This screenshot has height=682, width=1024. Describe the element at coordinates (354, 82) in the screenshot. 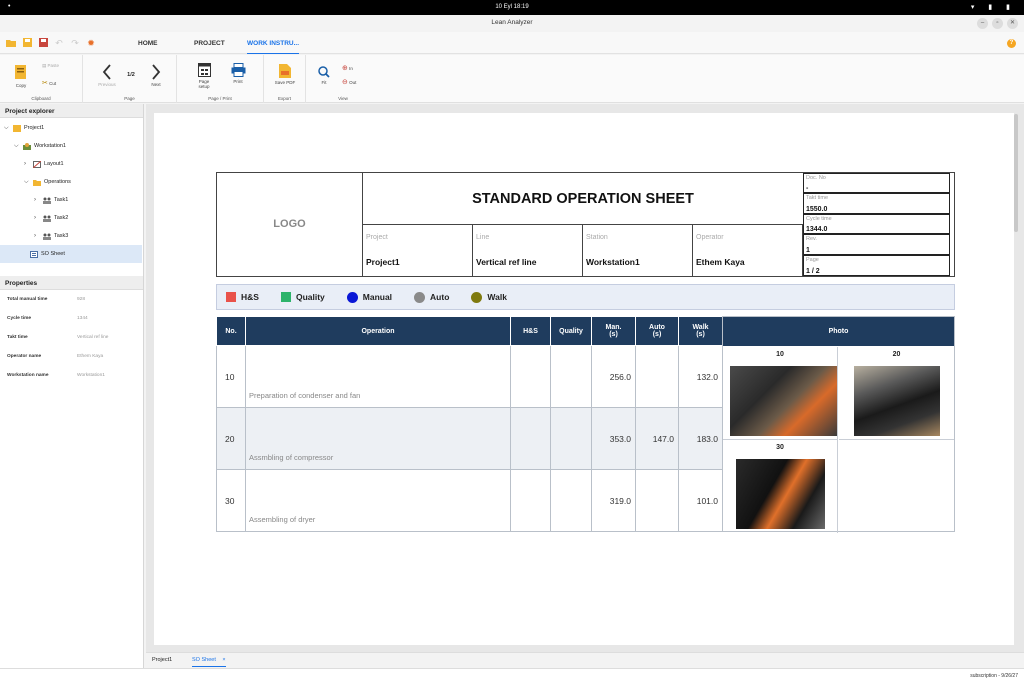

I see `zoom-out-button: ⊖ Out` at that location.